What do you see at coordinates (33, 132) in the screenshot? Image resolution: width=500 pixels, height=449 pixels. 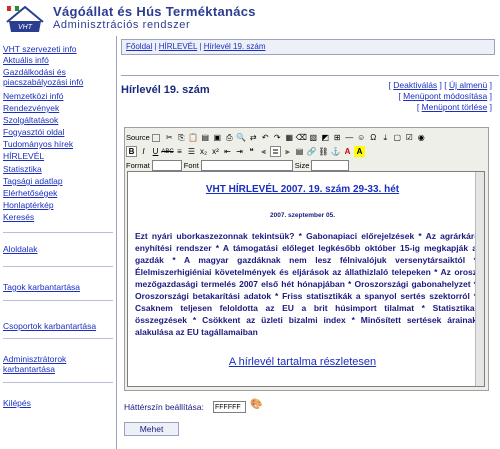 I see `sidebar-item-fogyasztoi: Fogyasztói oldal` at bounding box center [33, 132].